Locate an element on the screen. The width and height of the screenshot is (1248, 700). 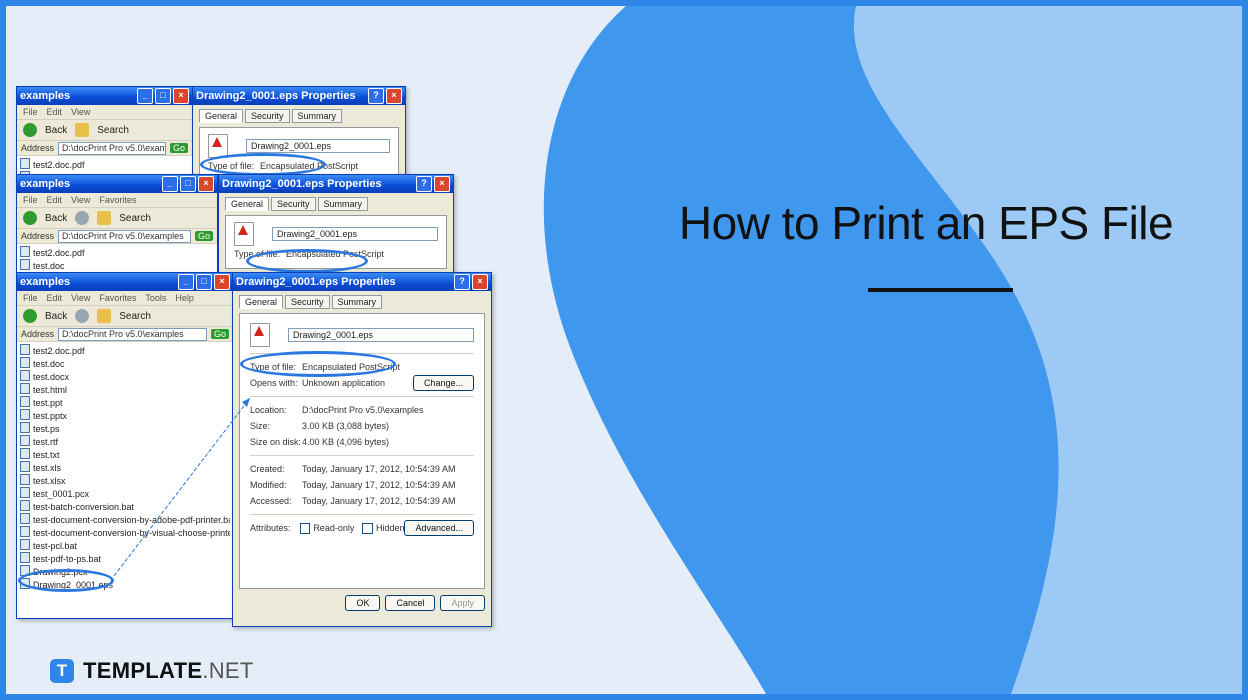
brand-logo: T TEMPLATE.NET is located at coordinates (152, 671).